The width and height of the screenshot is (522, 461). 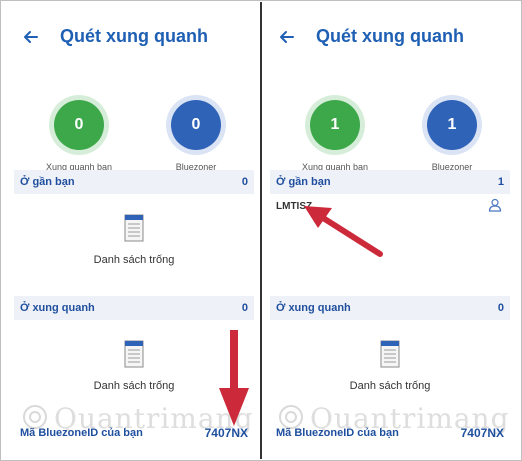 What do you see at coordinates (196, 125) in the screenshot?
I see `bluezoner-count-circle: 0` at bounding box center [196, 125].